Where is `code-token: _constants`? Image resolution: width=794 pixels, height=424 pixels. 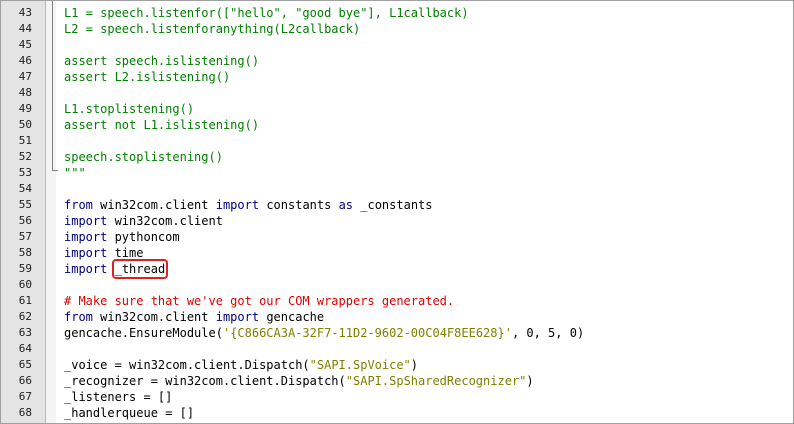
code-token: _constants is located at coordinates (393, 205).